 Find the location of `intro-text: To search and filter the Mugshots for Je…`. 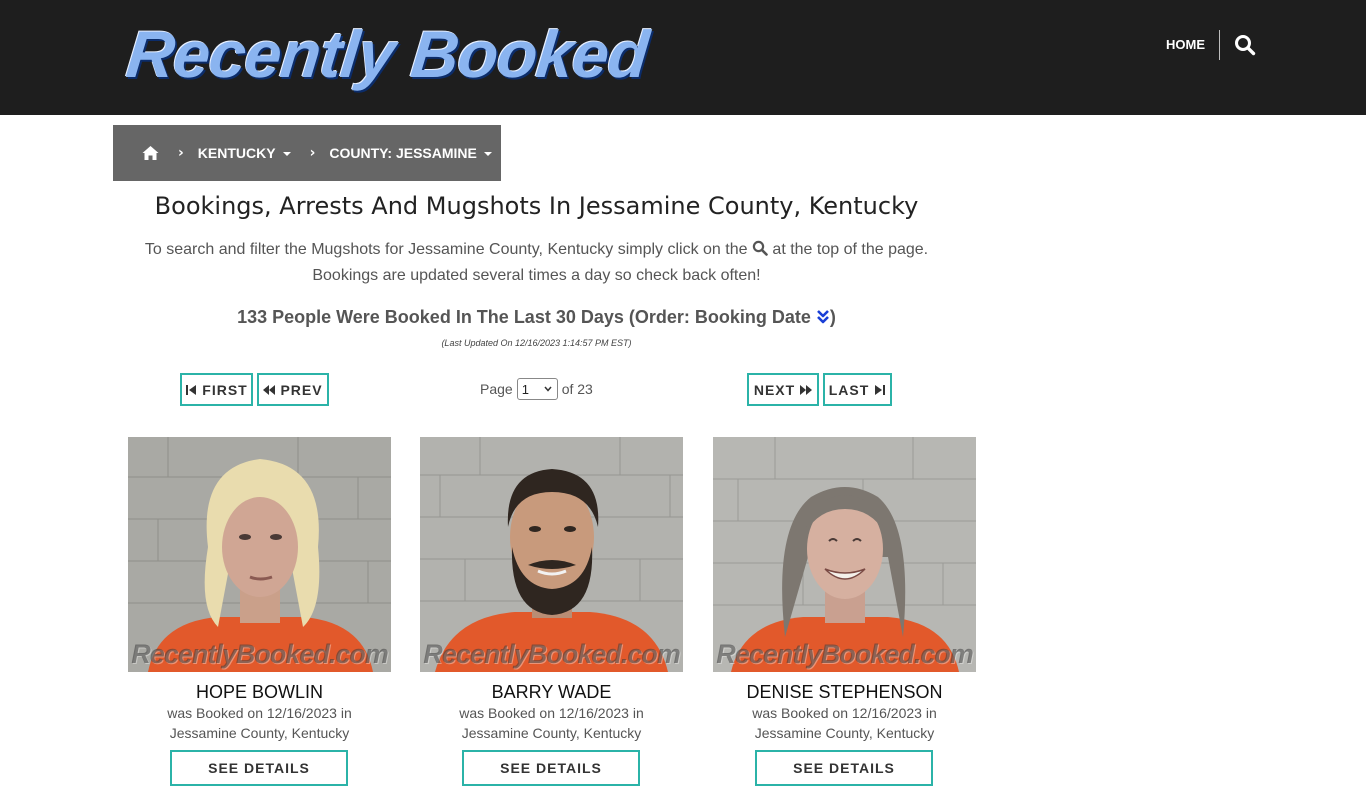

intro-text: To search and filter the Mugshots for Je… is located at coordinates (536, 263).